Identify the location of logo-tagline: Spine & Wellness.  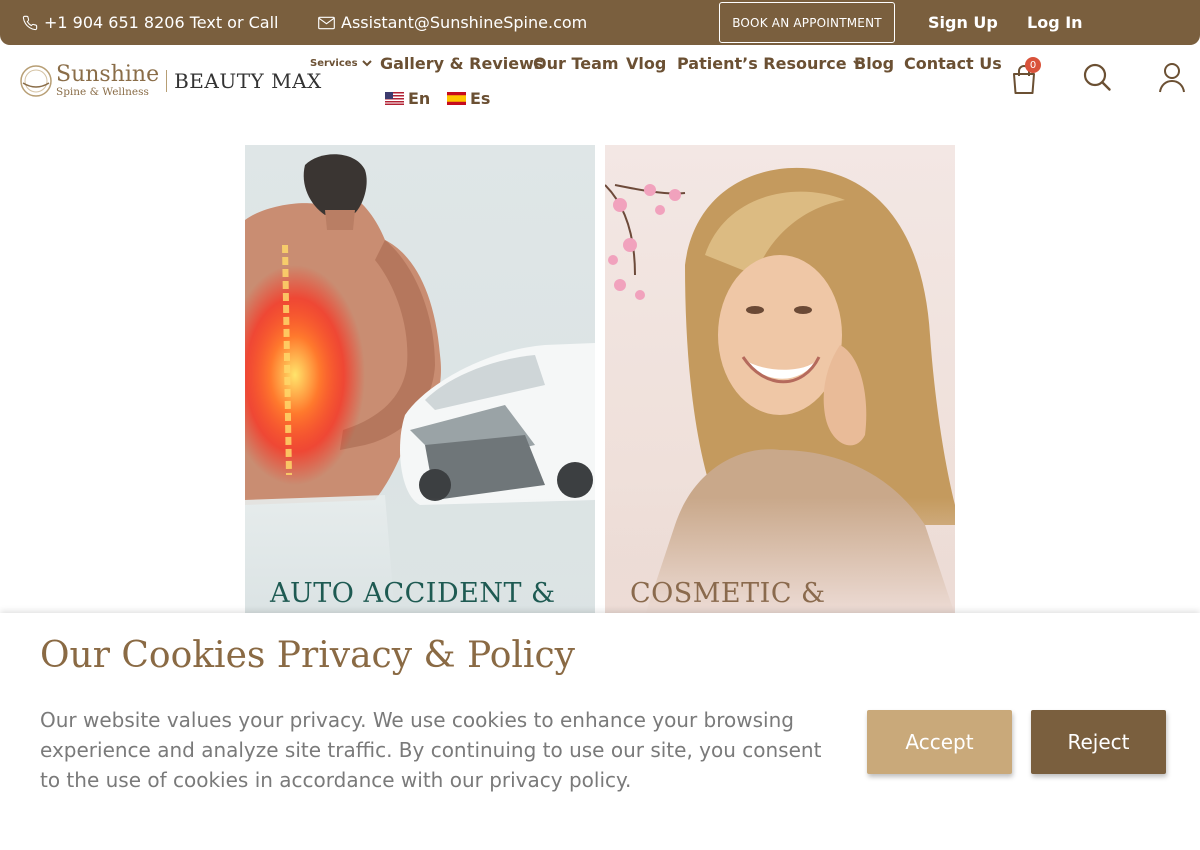
(102, 92).